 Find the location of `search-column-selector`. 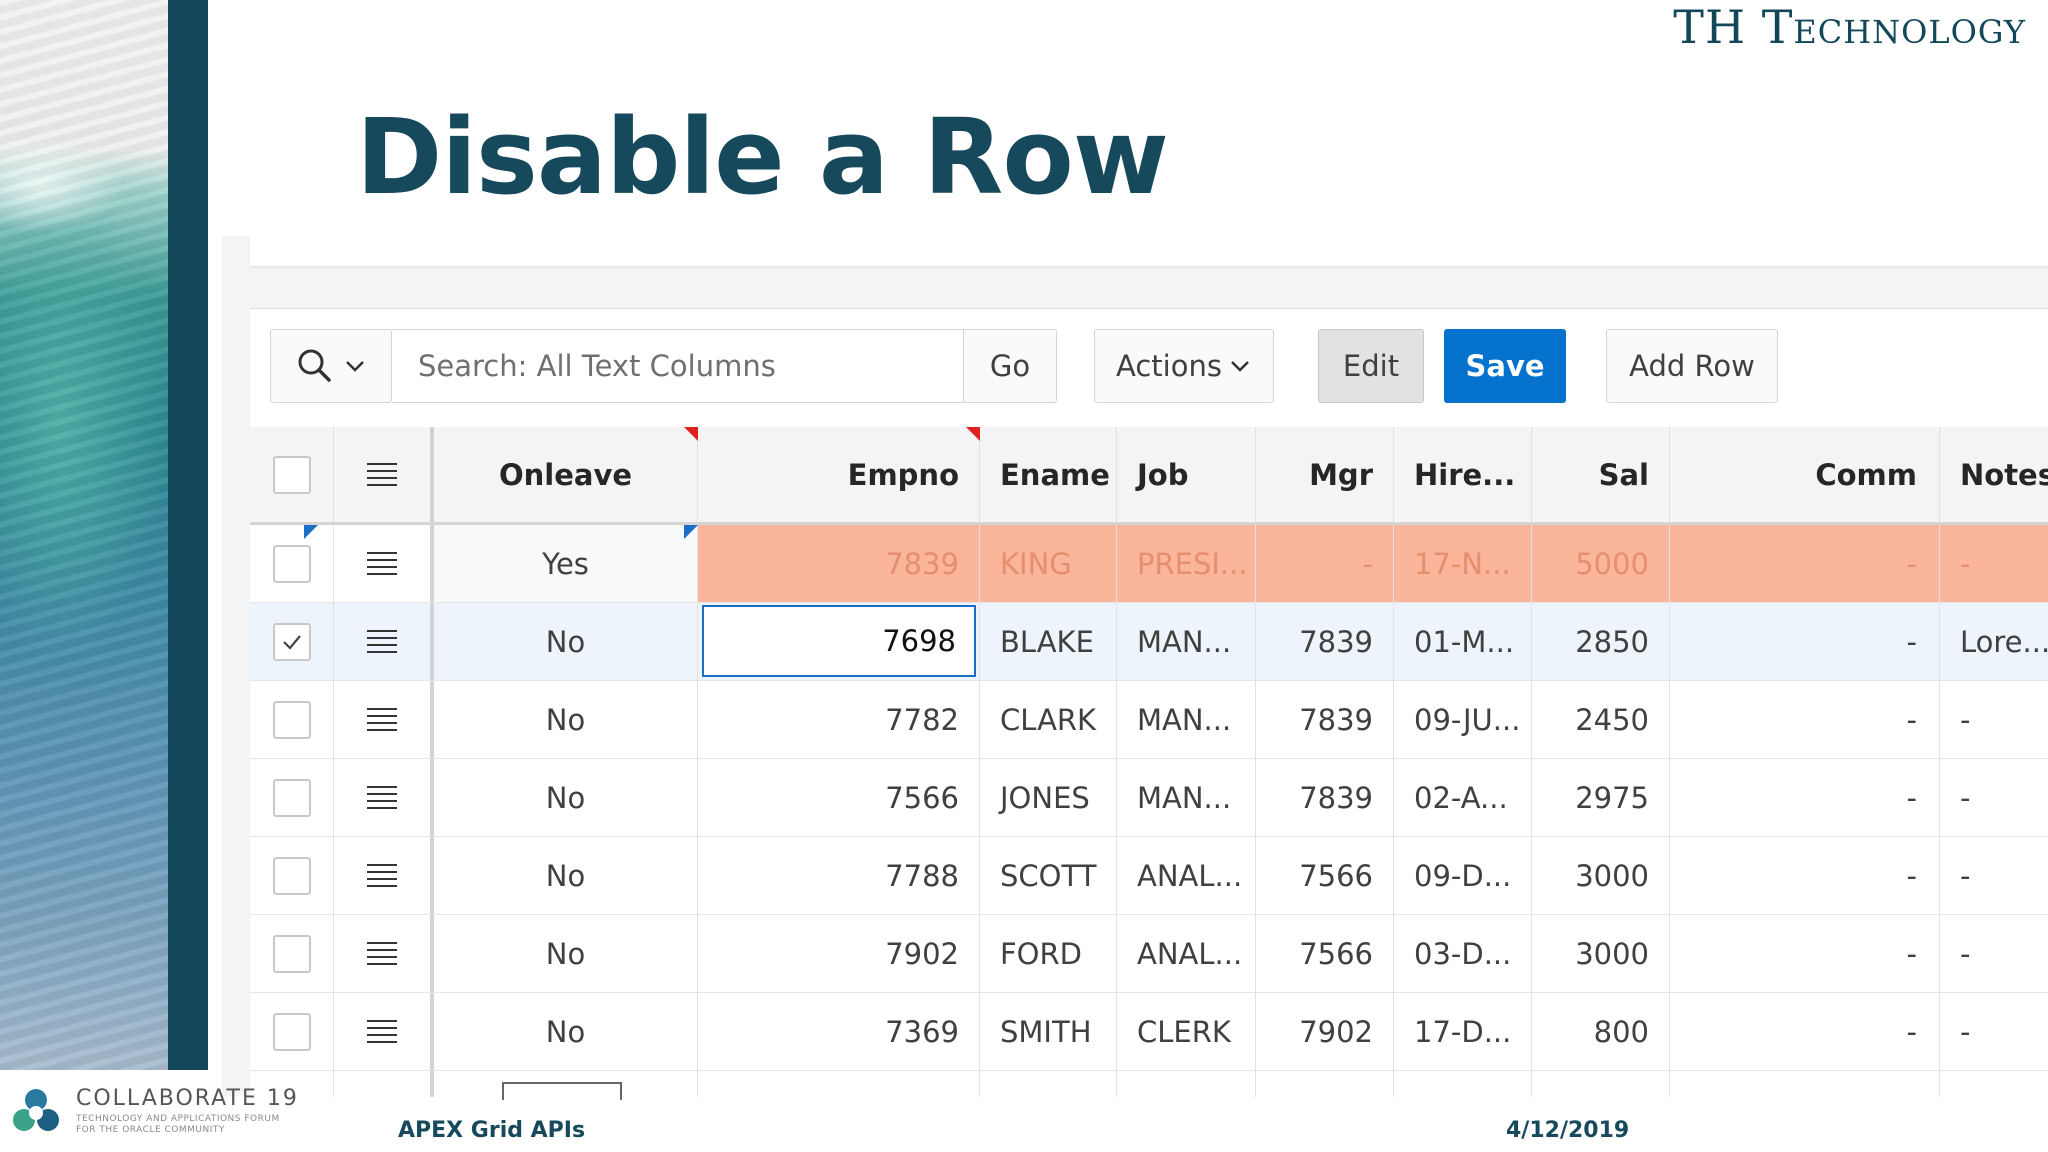

search-column-selector is located at coordinates (331, 366).